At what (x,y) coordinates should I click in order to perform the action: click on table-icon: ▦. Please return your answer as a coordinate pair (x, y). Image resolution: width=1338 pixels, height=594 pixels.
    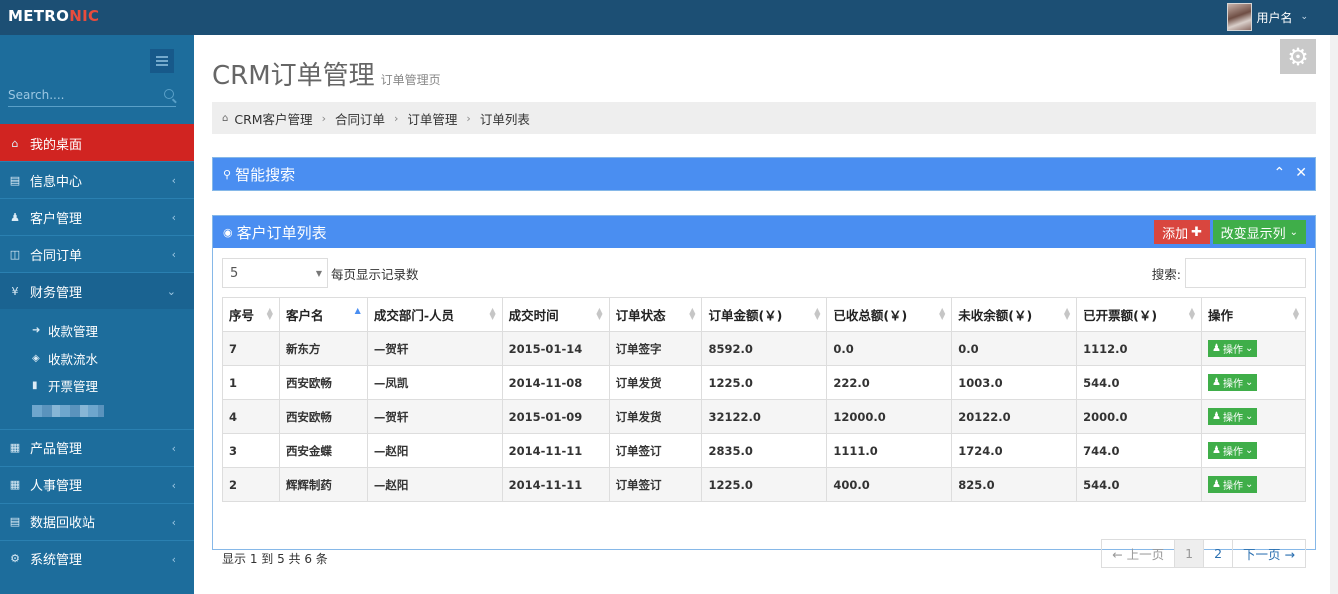
    Looking at the image, I should click on (15, 447).